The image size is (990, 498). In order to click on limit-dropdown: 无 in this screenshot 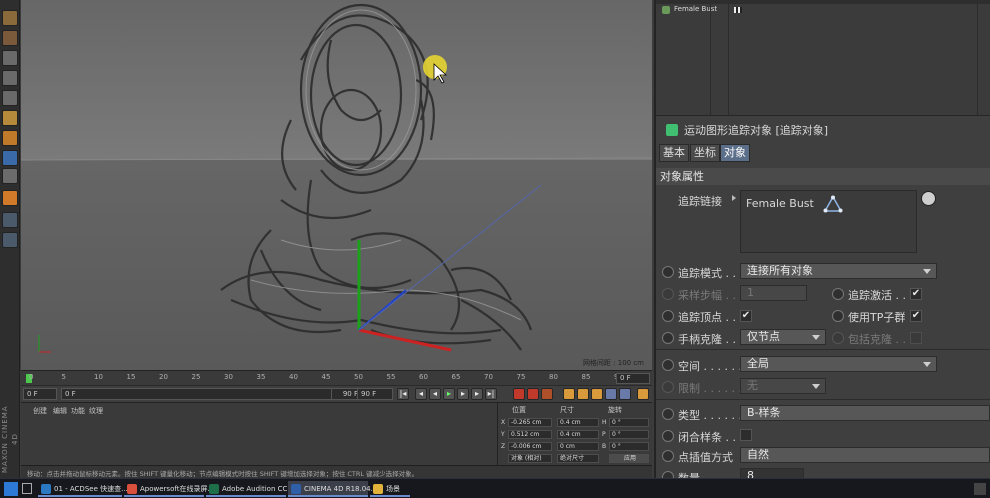, I will do `click(783, 386)`.